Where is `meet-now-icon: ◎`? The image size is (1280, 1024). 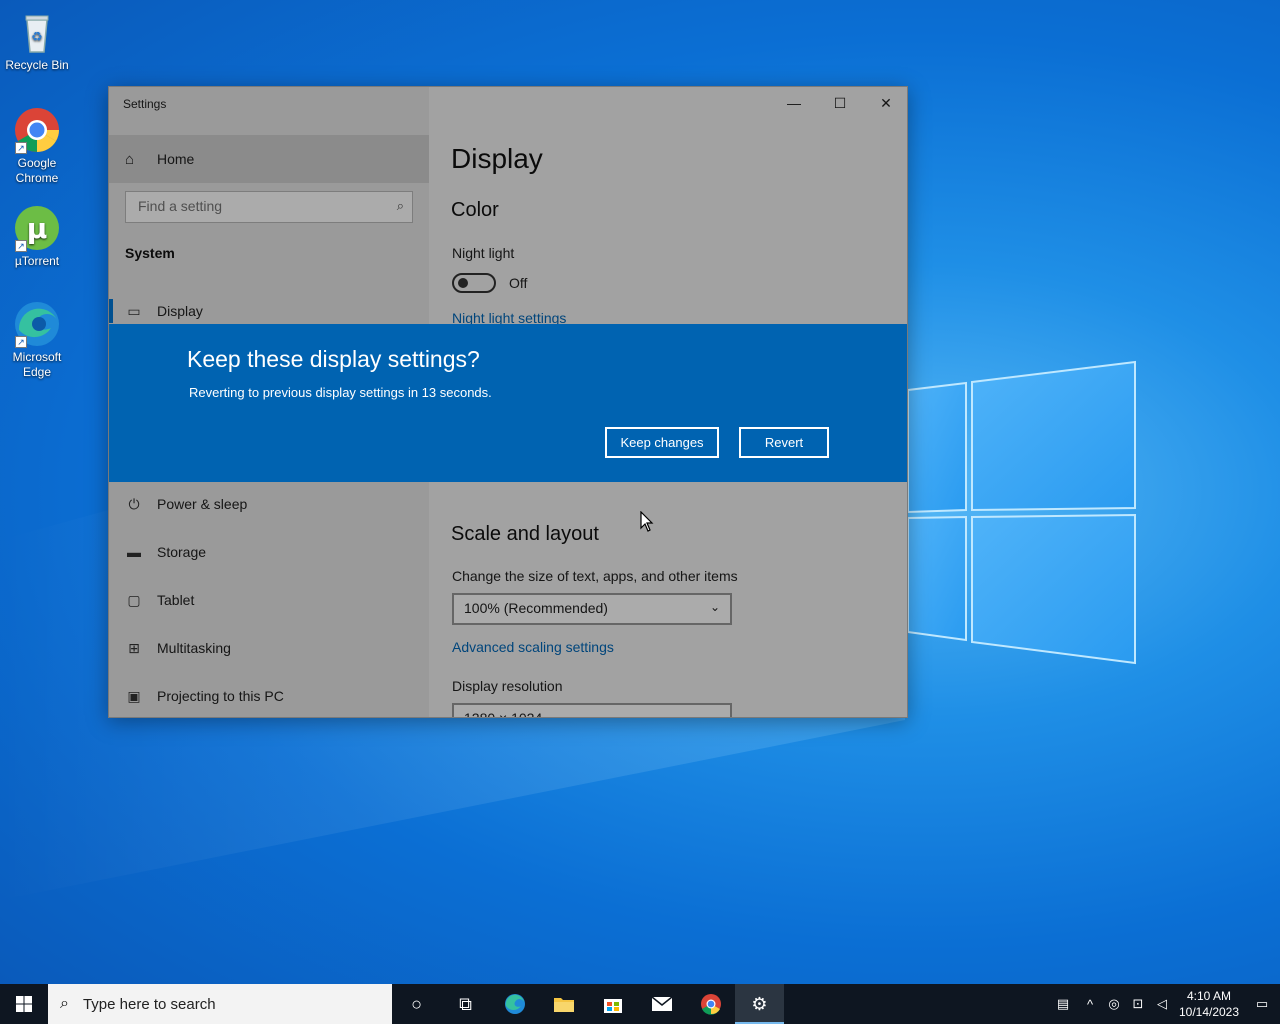
meet-now-icon: ◎ is located at coordinates (1114, 1004).